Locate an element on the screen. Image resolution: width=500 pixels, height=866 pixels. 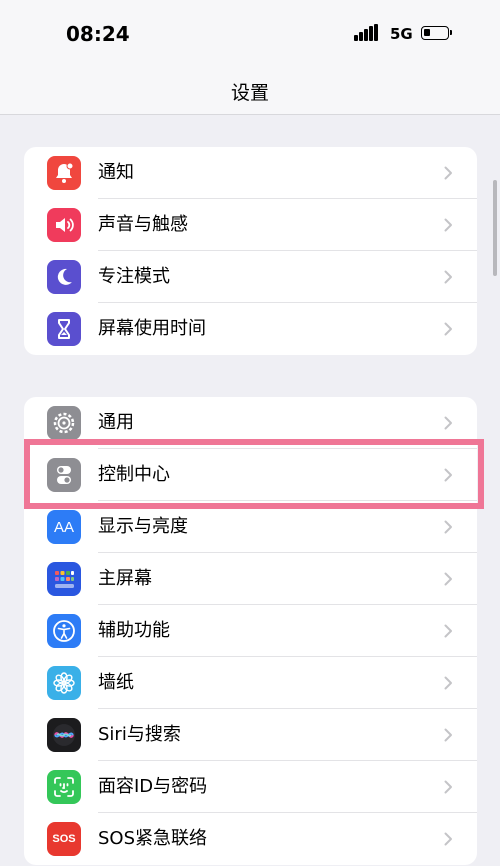
row-label: 辅助功能 is located at coordinates (134, 630).